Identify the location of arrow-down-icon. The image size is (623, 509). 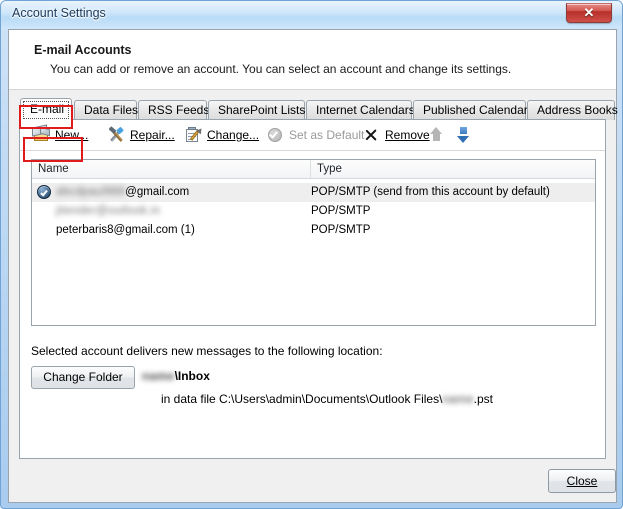
(463, 139).